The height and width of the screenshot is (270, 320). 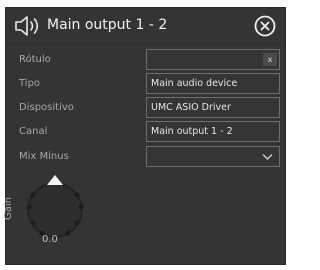 What do you see at coordinates (55, 180) in the screenshot?
I see `knob-indicator` at bounding box center [55, 180].